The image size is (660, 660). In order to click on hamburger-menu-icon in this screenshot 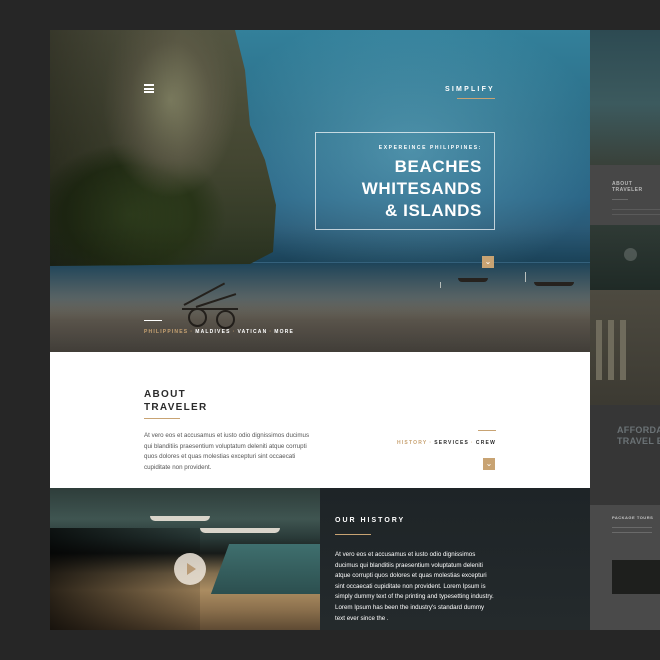, I will do `click(149, 88)`.